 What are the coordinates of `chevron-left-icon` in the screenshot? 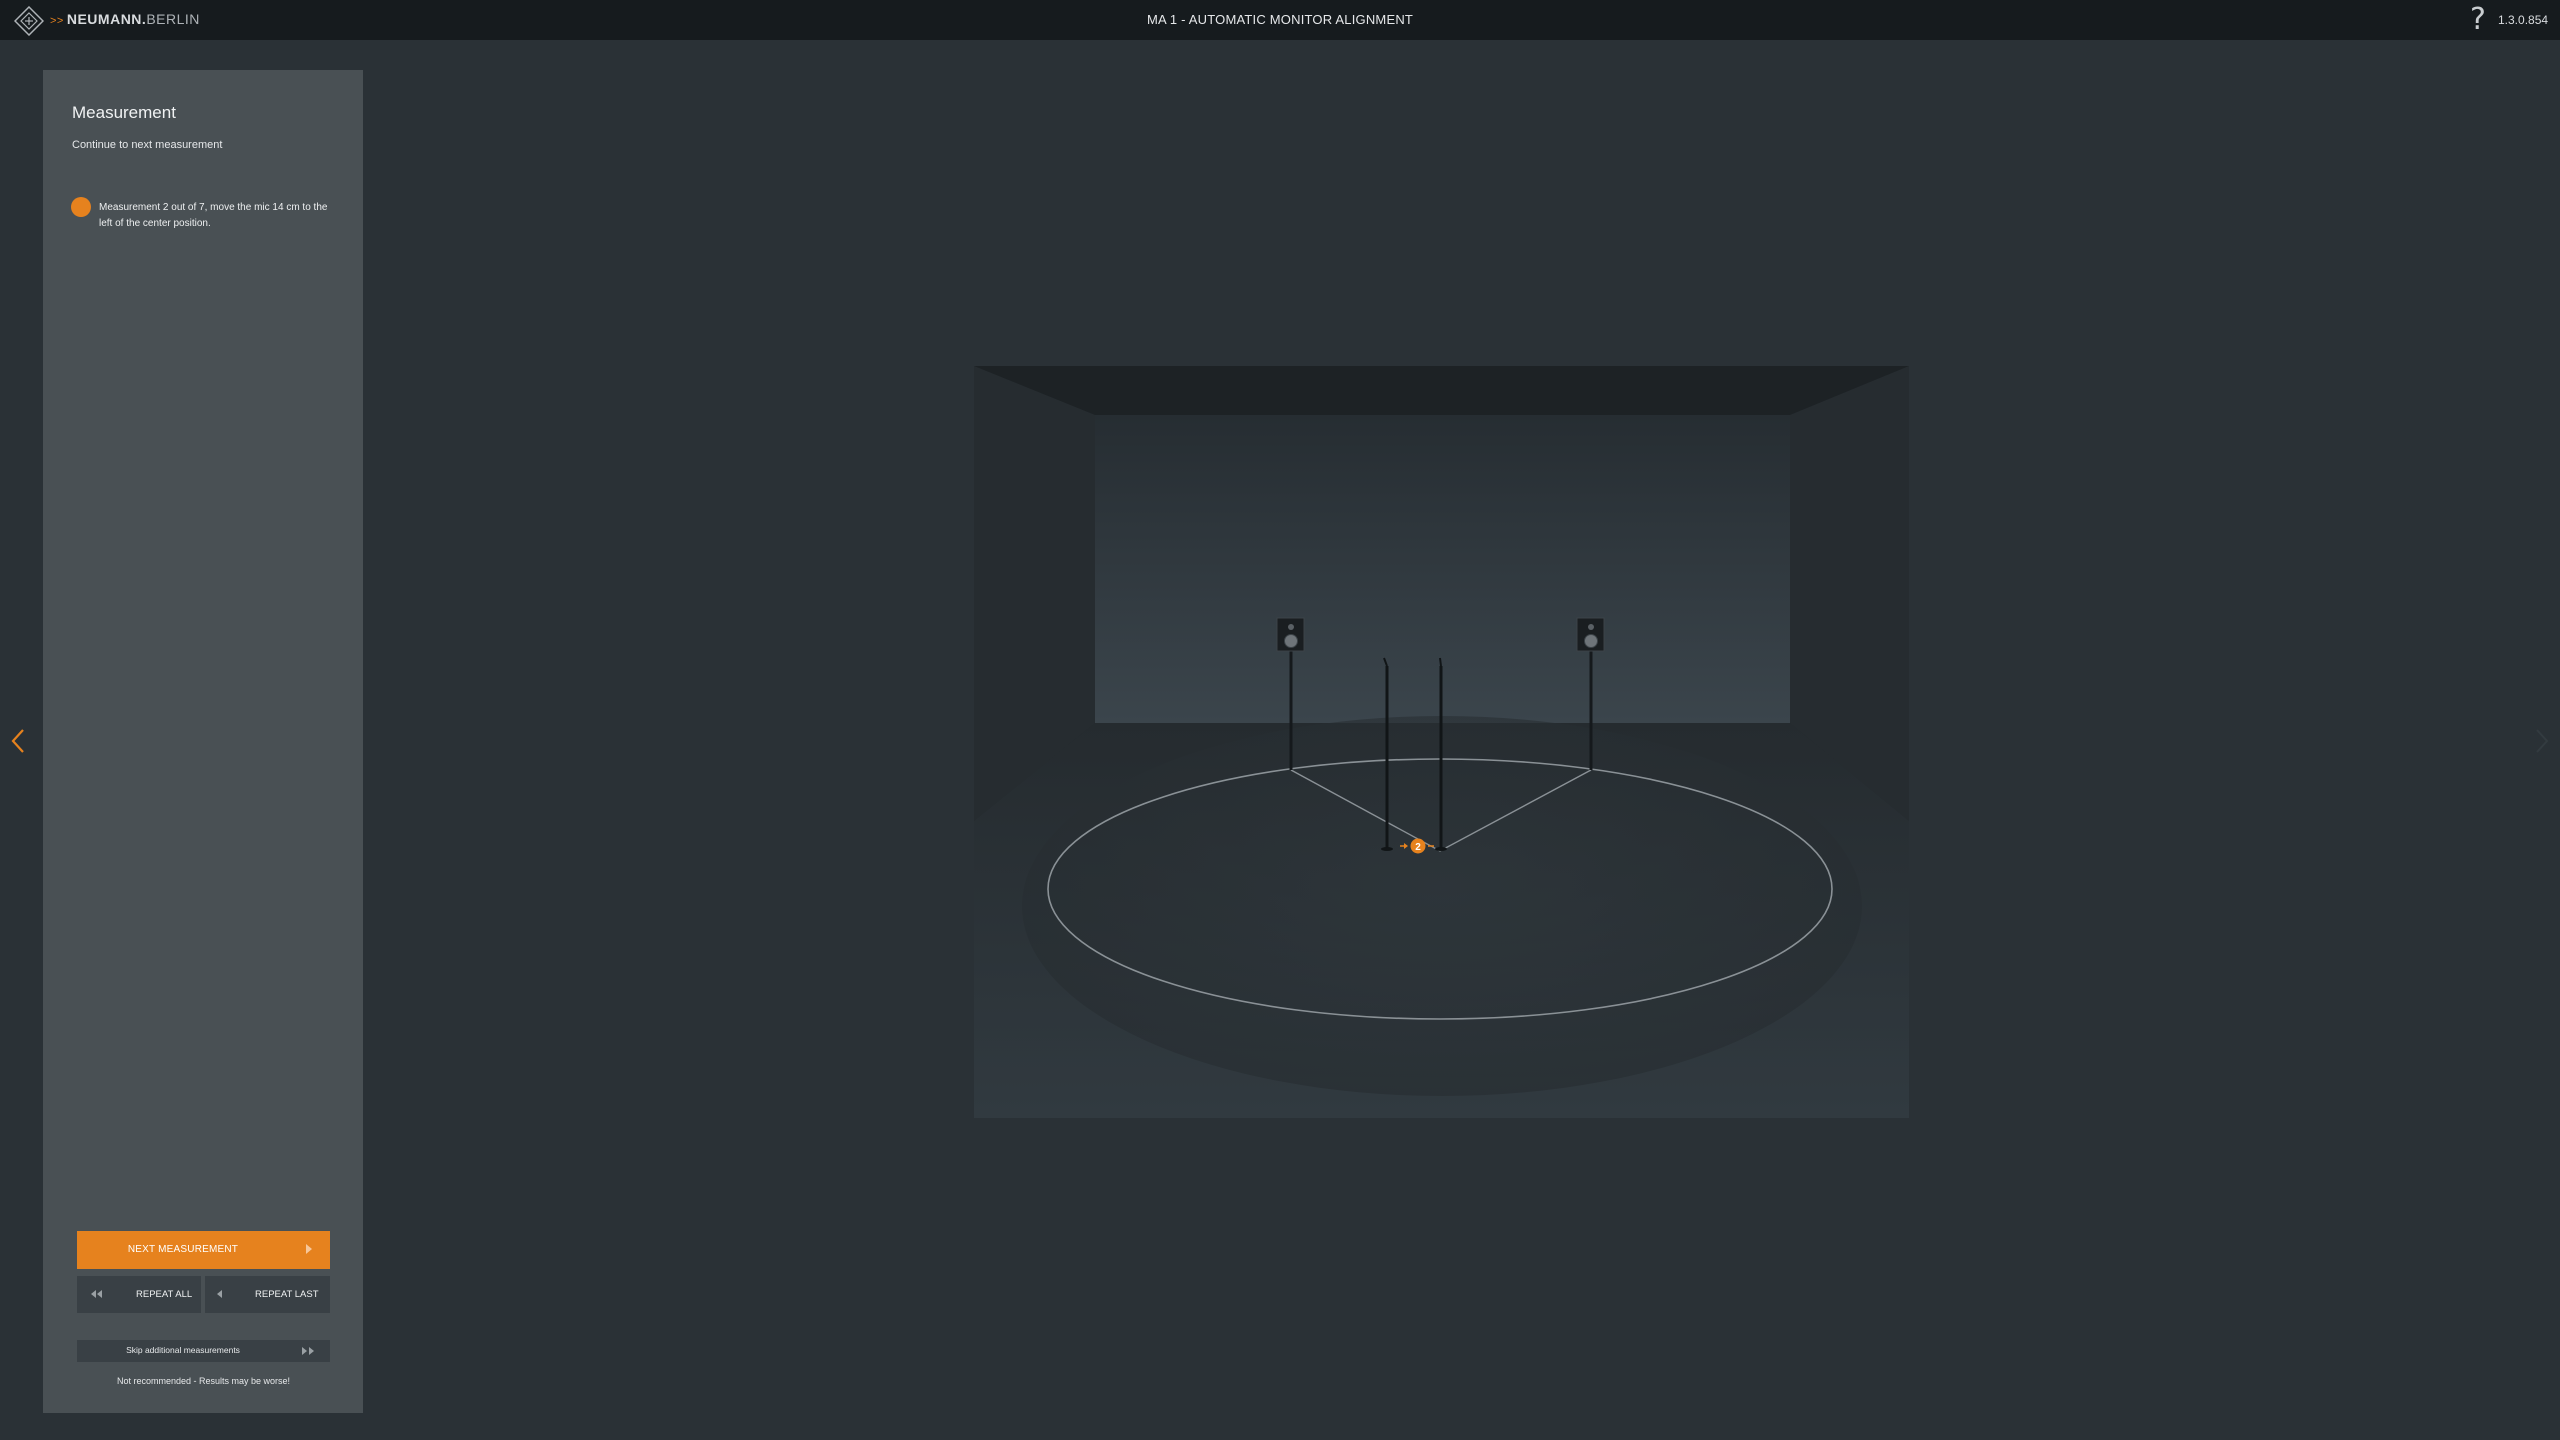 It's located at (18, 741).